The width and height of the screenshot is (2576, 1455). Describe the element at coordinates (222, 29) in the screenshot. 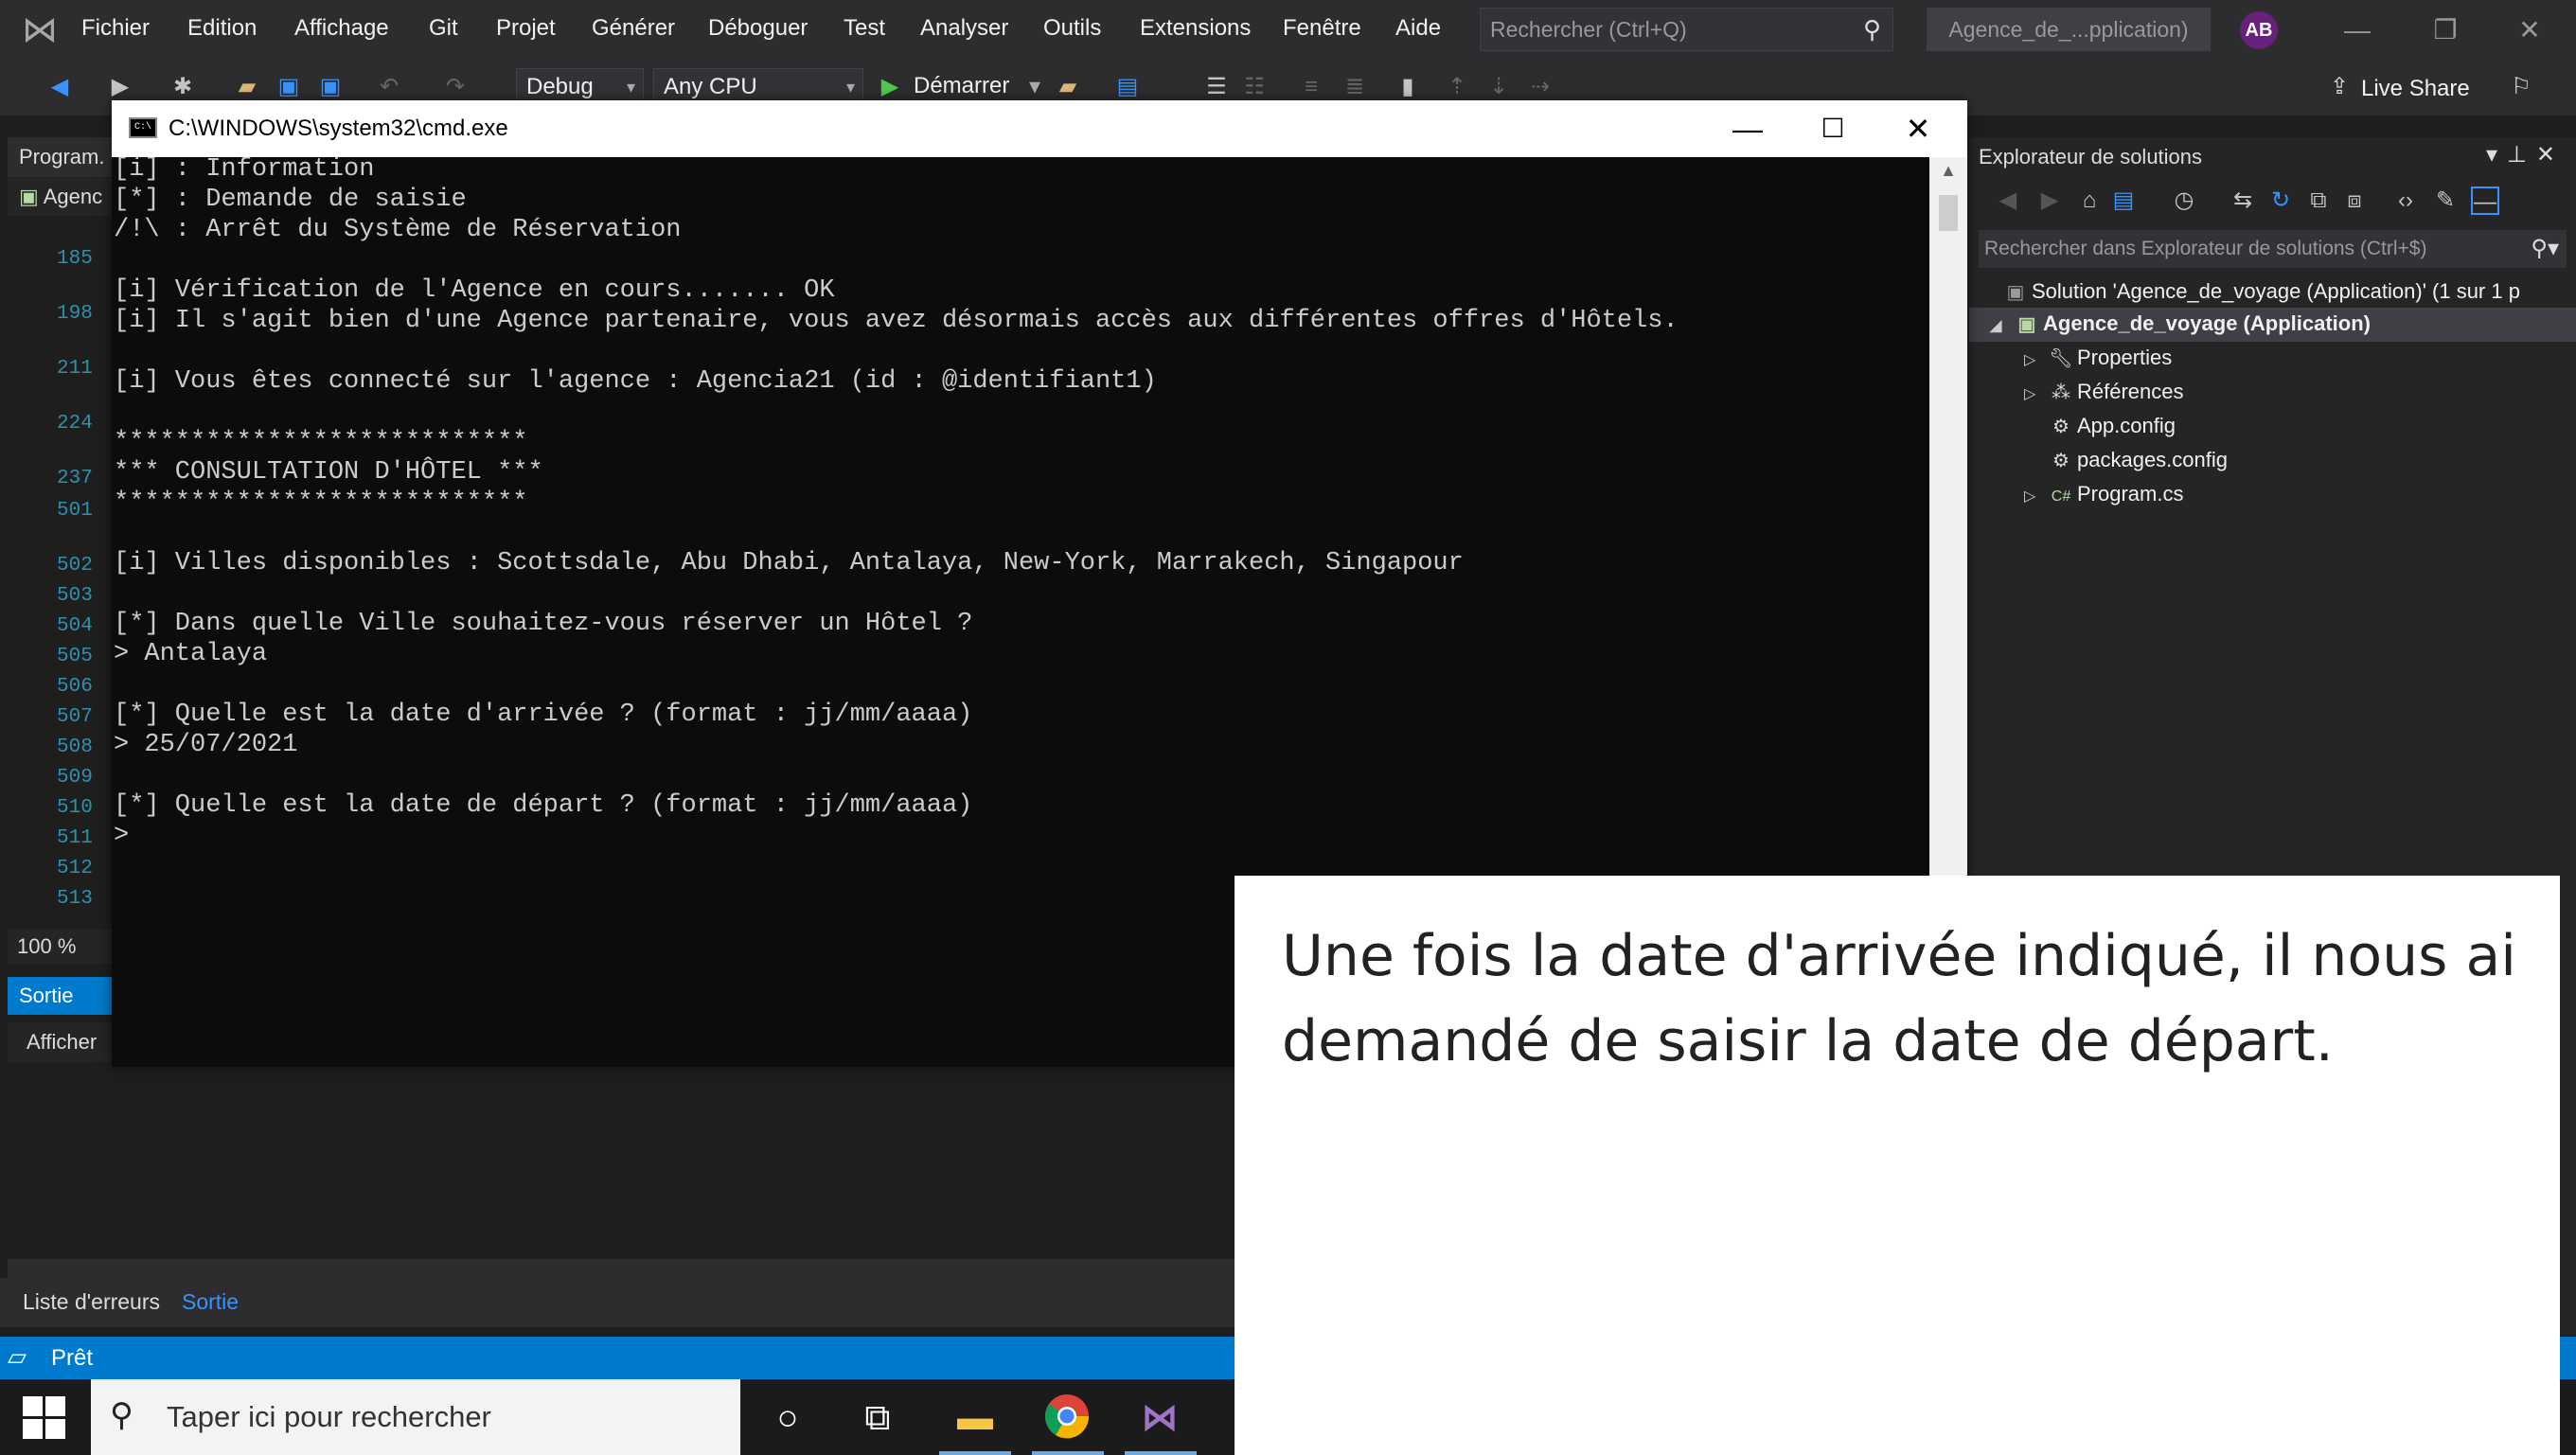

I see `menu-edition: Edition` at that location.